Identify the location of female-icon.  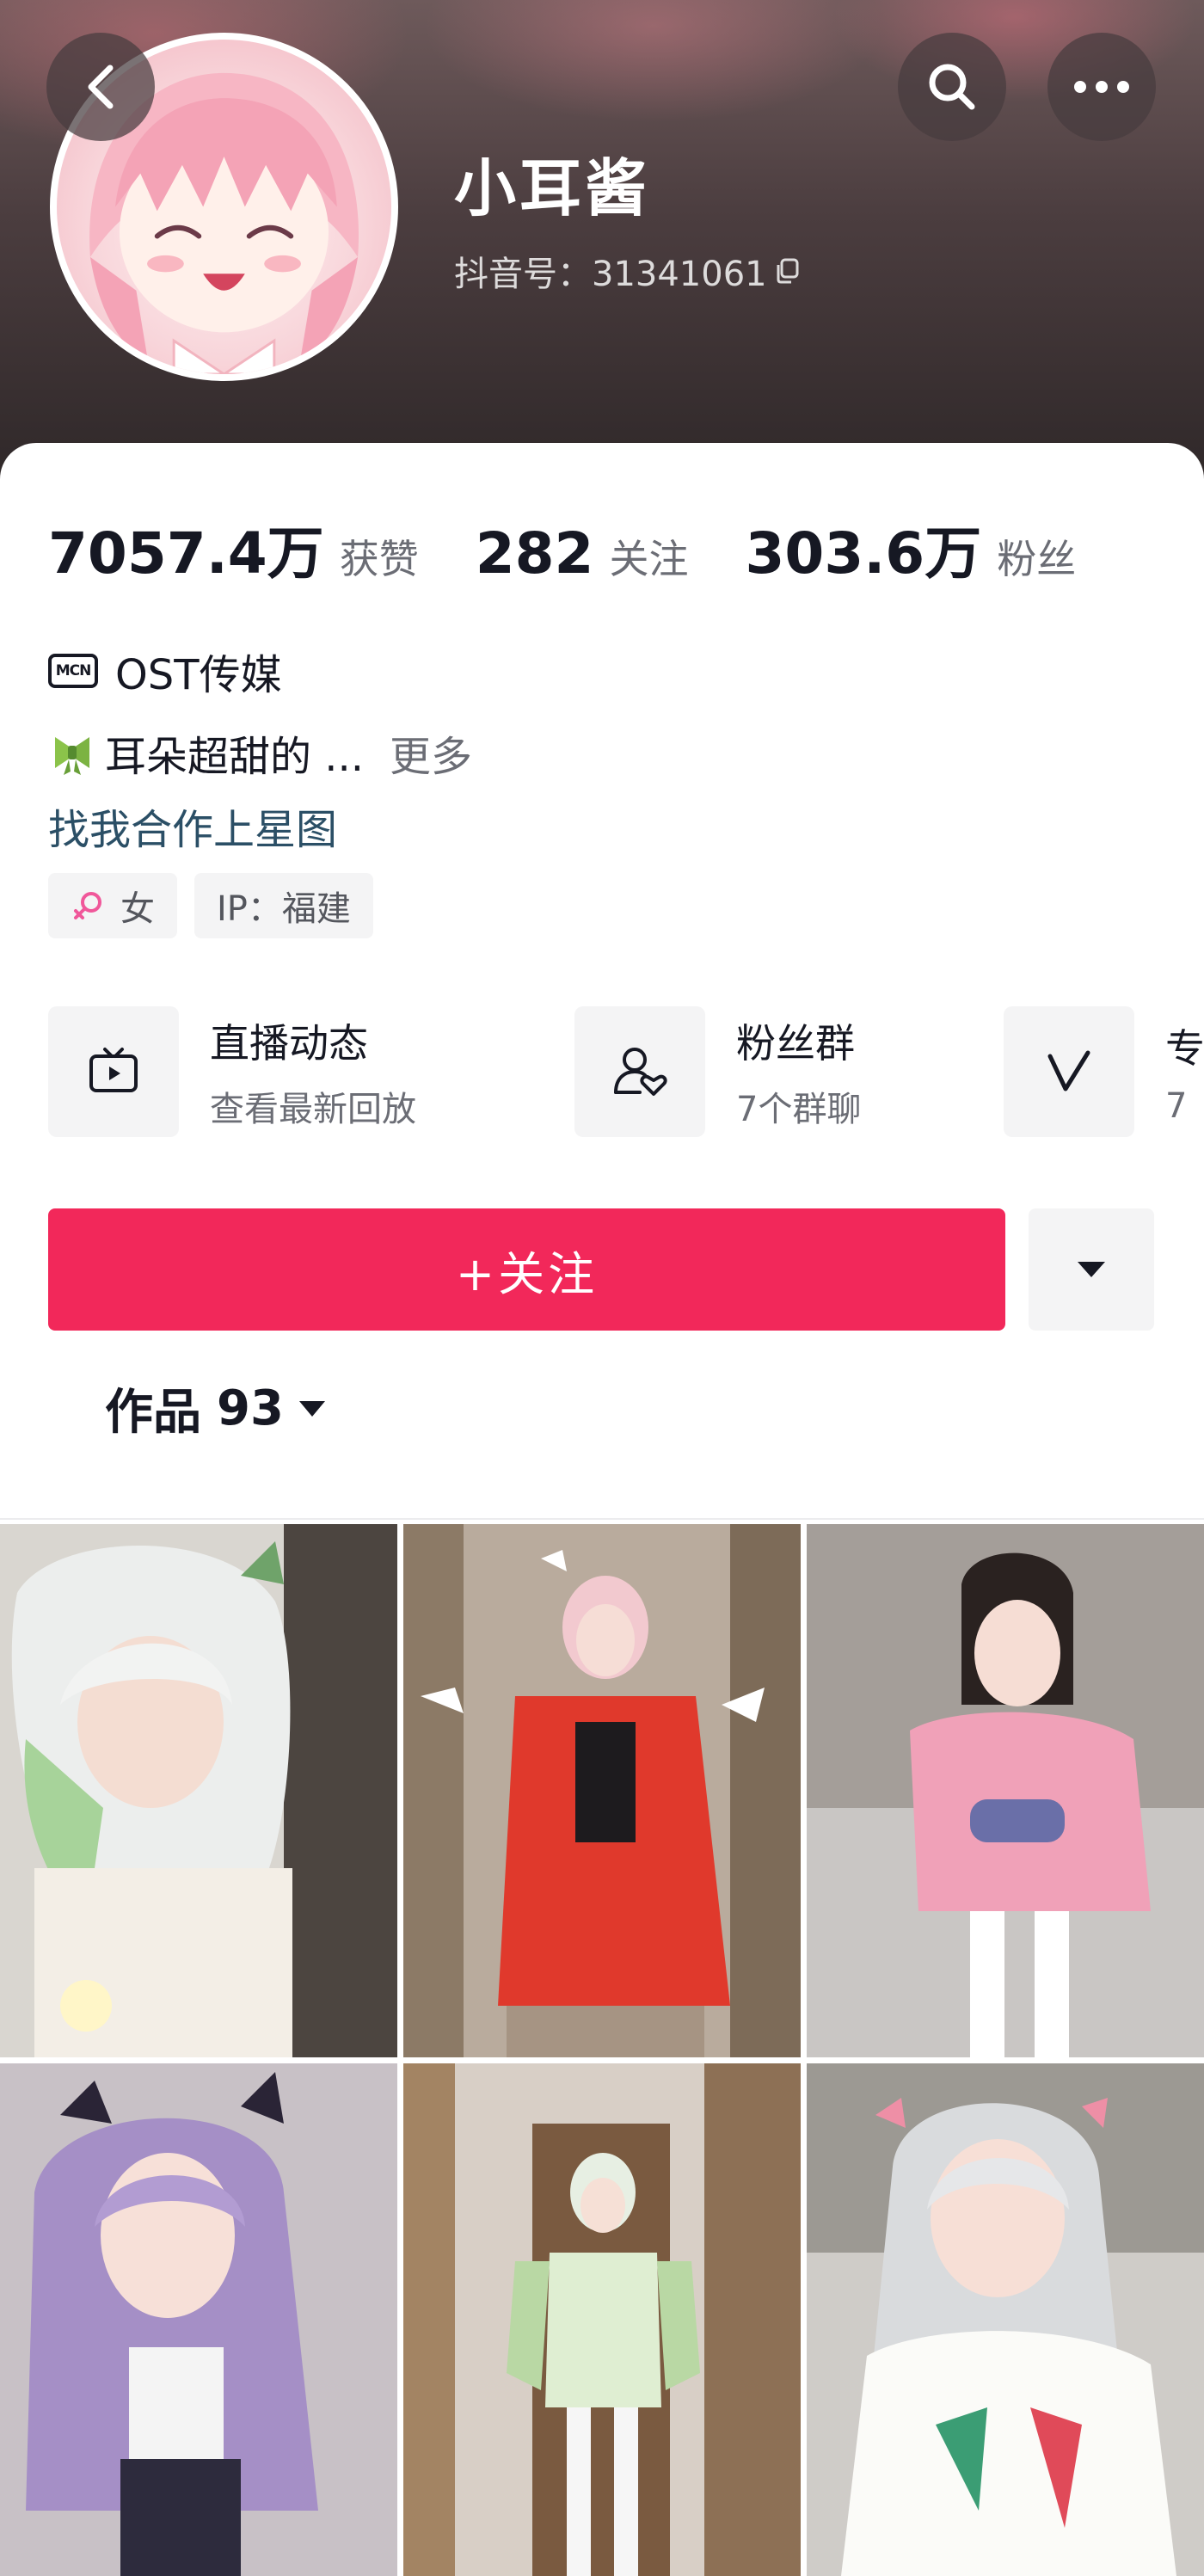
(87, 905).